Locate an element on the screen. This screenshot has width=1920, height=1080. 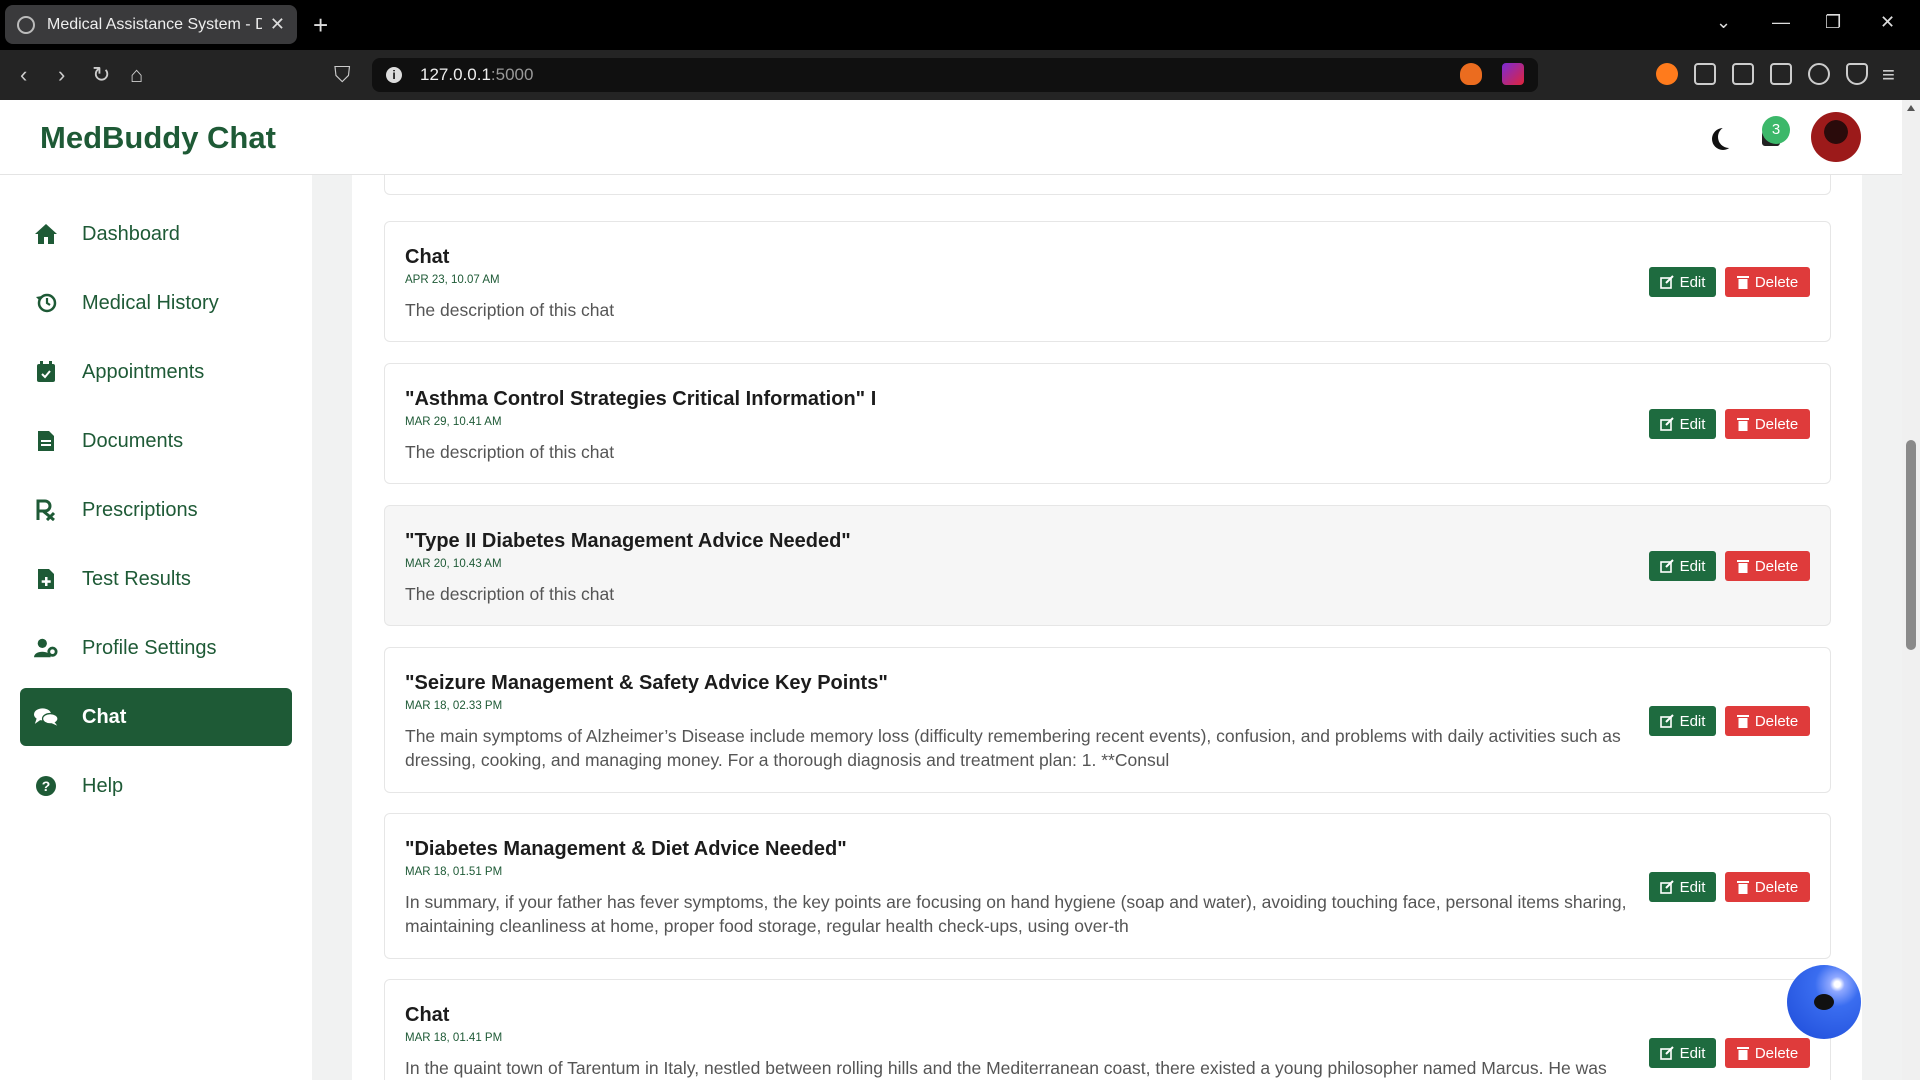
file-plus-icon is located at coordinates (46, 579).